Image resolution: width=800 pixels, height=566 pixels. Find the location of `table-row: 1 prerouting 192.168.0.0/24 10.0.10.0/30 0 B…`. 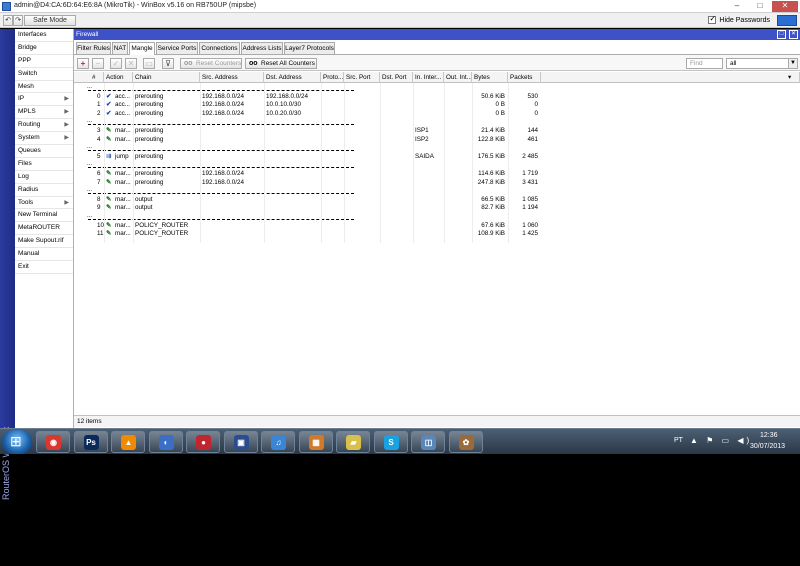

table-row: 1 prerouting 192.168.0.0/24 10.0.10.0/30 0 B… is located at coordinates (437, 105).